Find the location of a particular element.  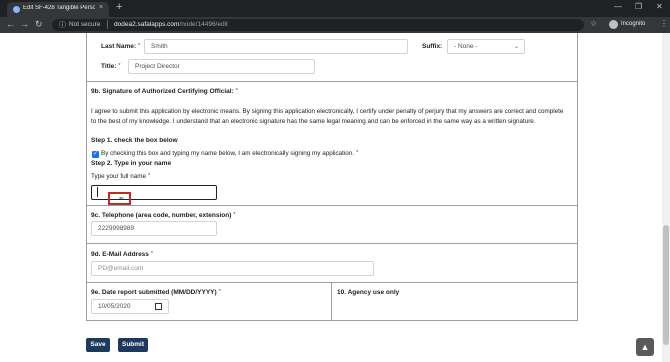

suffix-select: - None - ⌄ is located at coordinates (486, 46).